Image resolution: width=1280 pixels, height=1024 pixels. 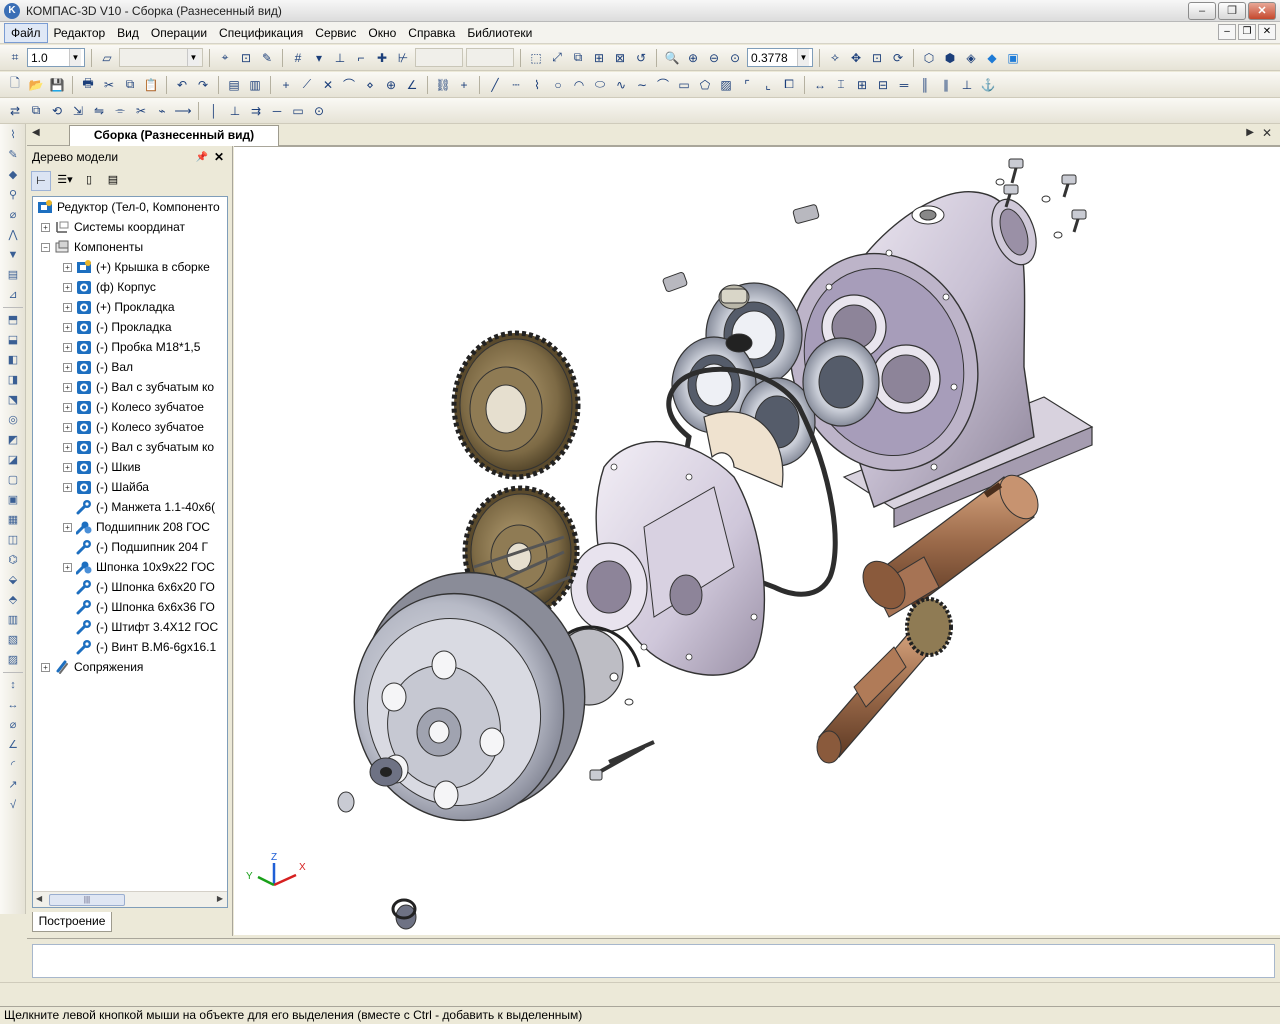 What do you see at coordinates (225, 58) in the screenshot?
I see `snap-icon: ⌖` at bounding box center [225, 58].